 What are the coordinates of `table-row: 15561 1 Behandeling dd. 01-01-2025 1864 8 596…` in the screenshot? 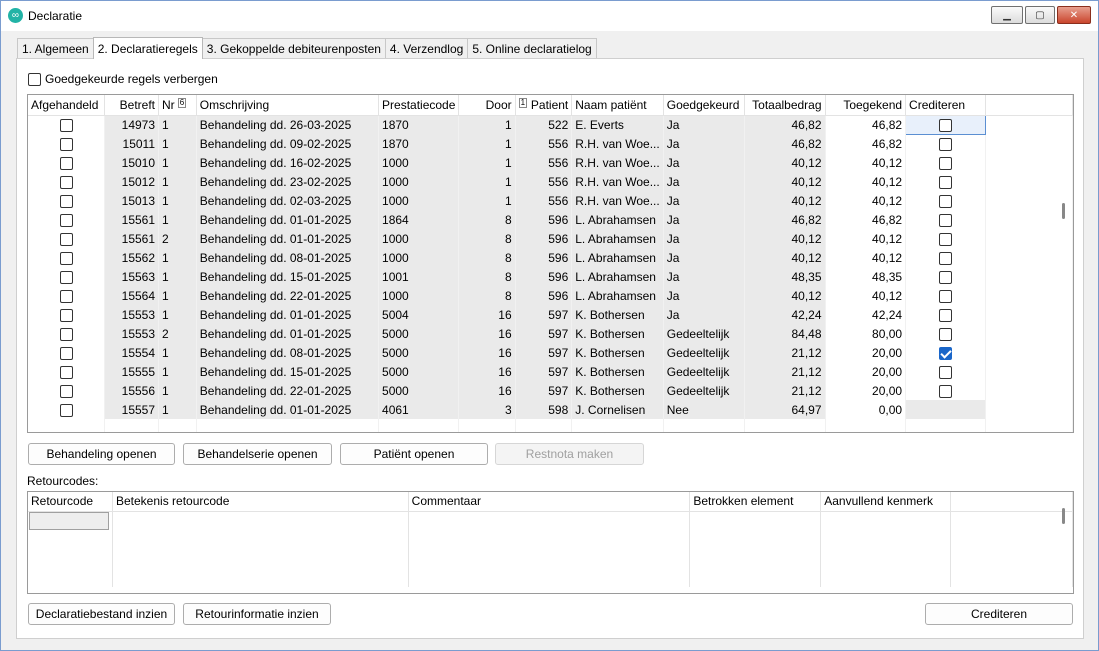 It's located at (550, 219).